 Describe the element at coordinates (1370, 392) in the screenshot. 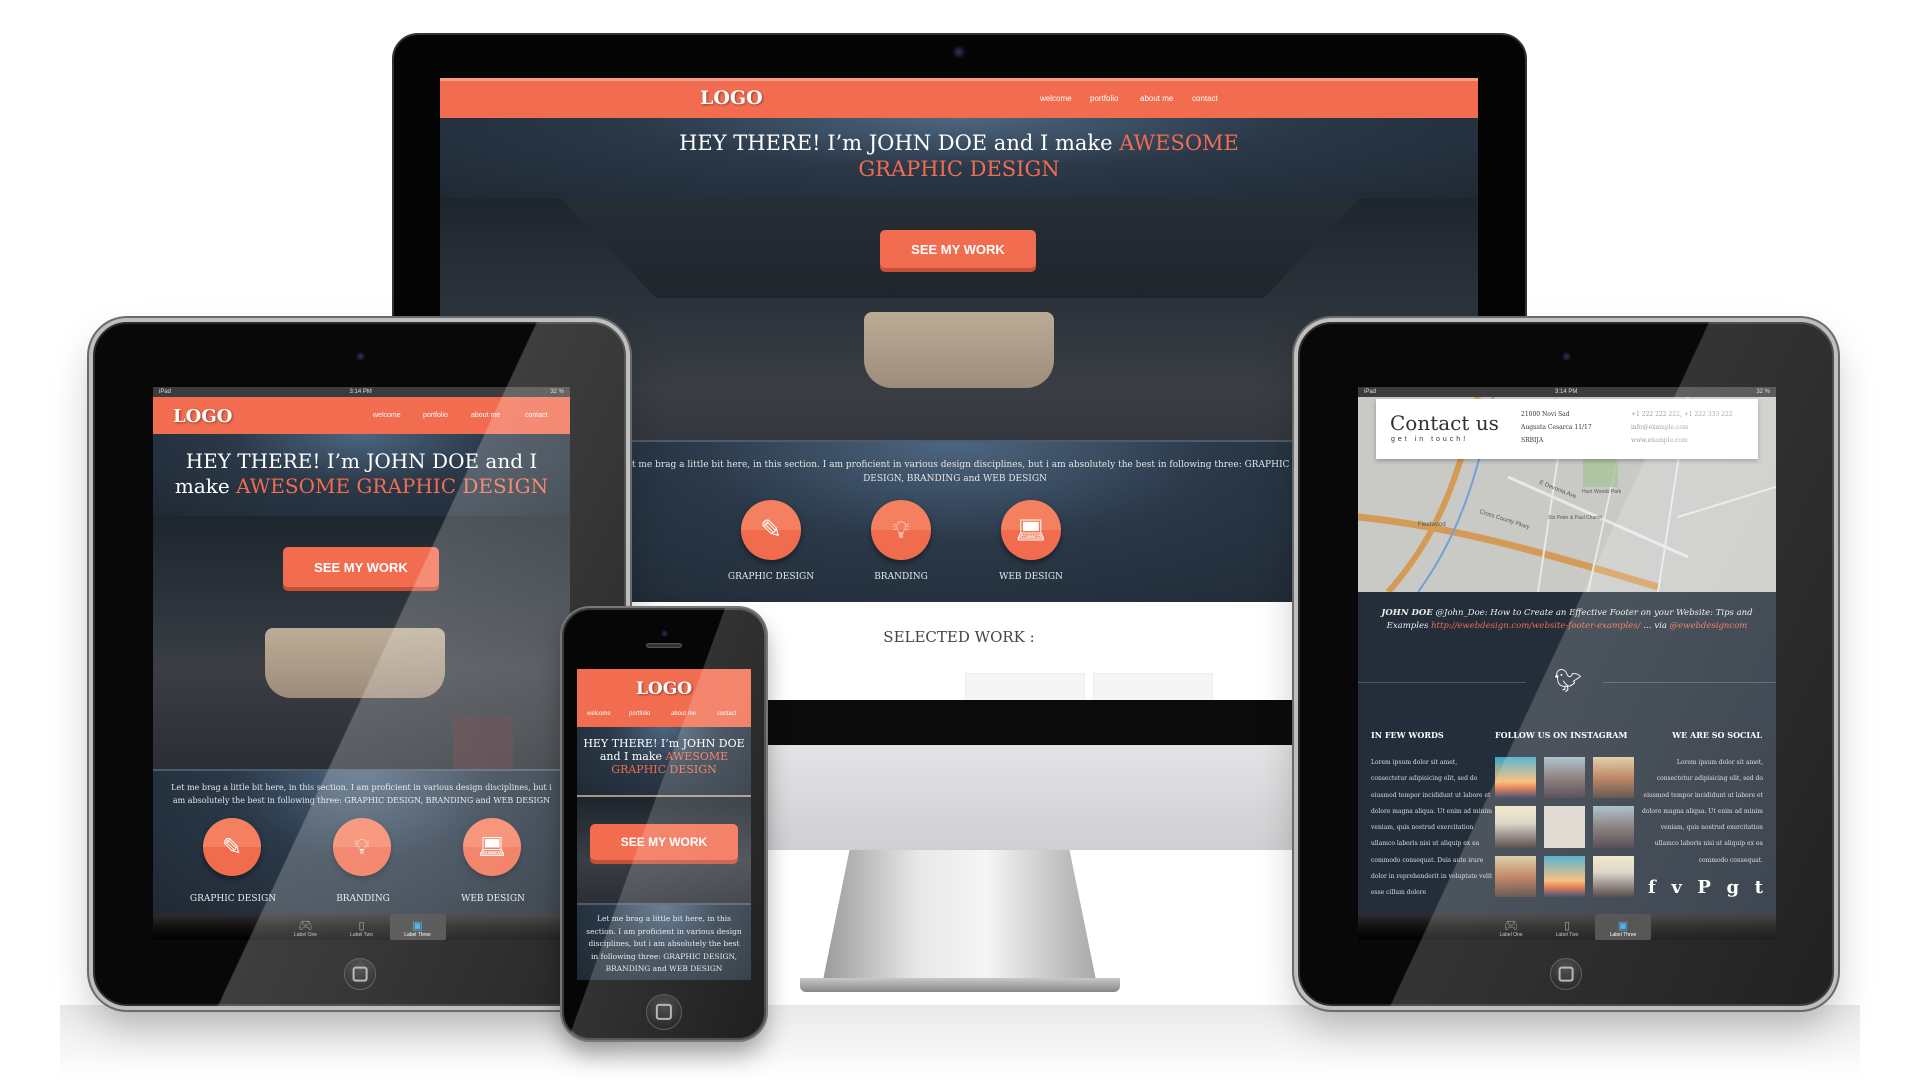

I see `status-device: iPad` at that location.